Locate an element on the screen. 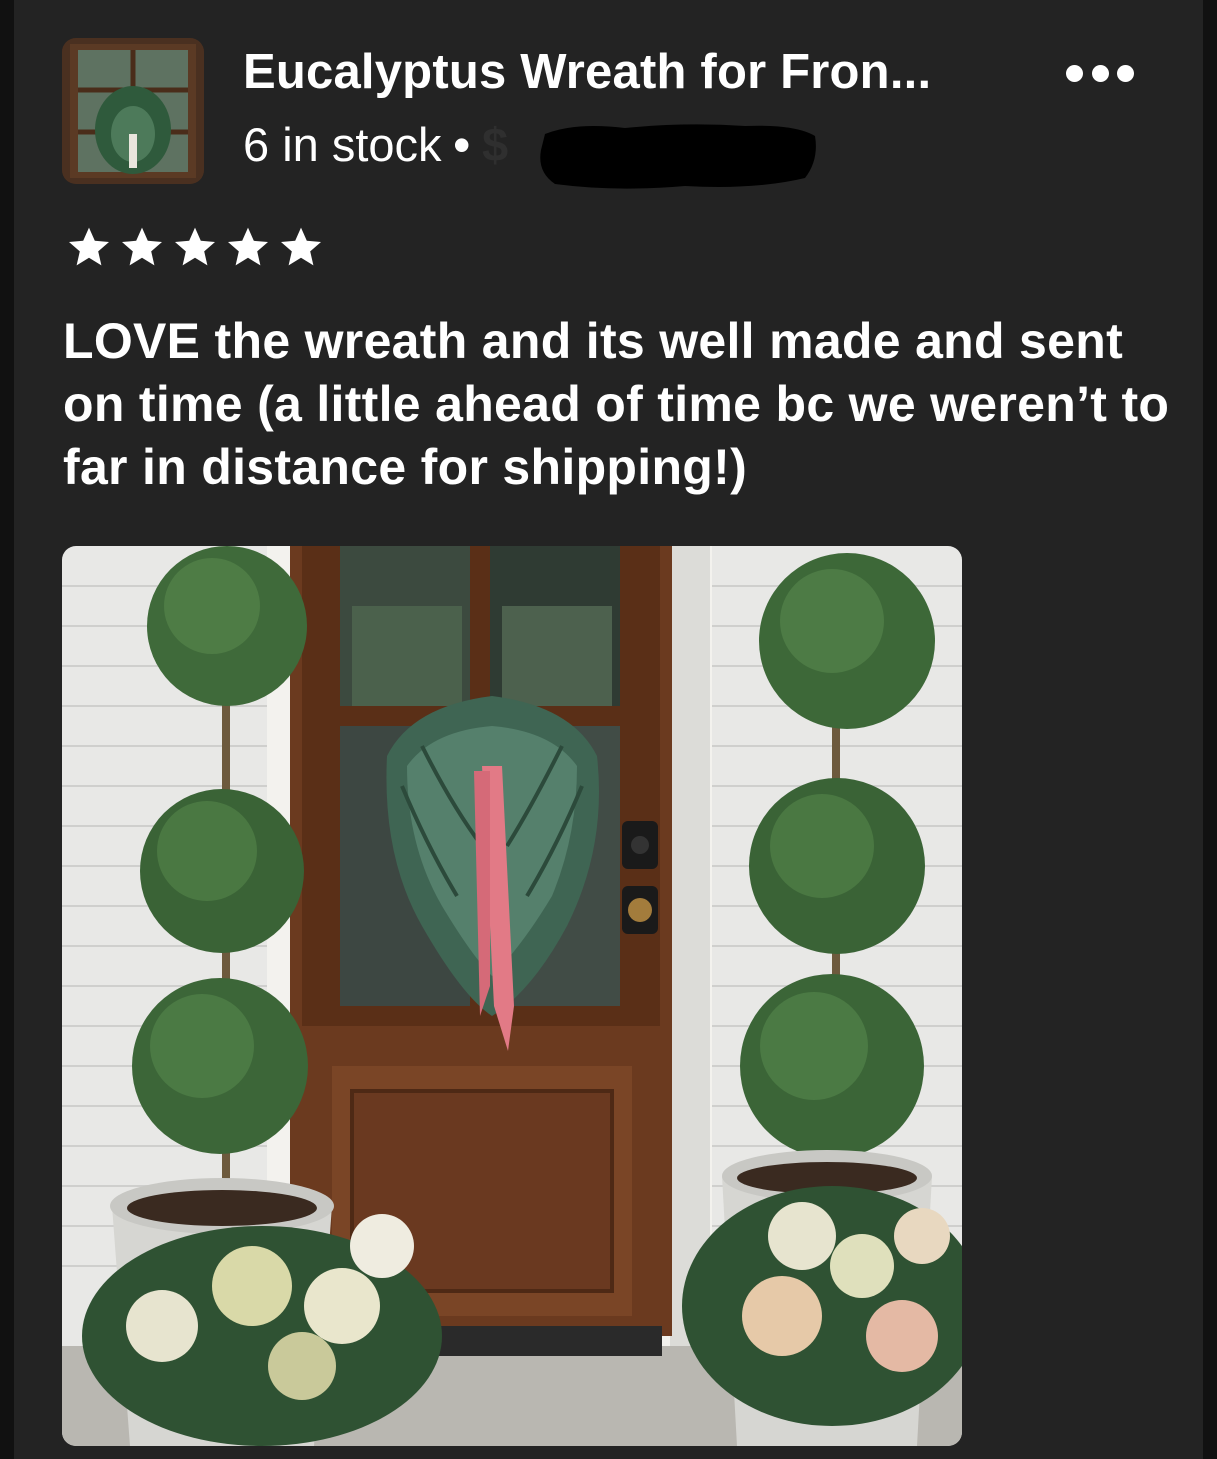 The height and width of the screenshot is (1459, 1217). more-options-icon is located at coordinates (1100, 73).